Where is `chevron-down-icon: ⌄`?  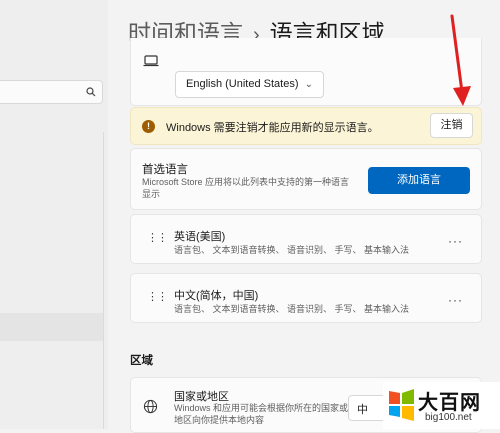 chevron-down-icon: ⌄ is located at coordinates (308, 84).